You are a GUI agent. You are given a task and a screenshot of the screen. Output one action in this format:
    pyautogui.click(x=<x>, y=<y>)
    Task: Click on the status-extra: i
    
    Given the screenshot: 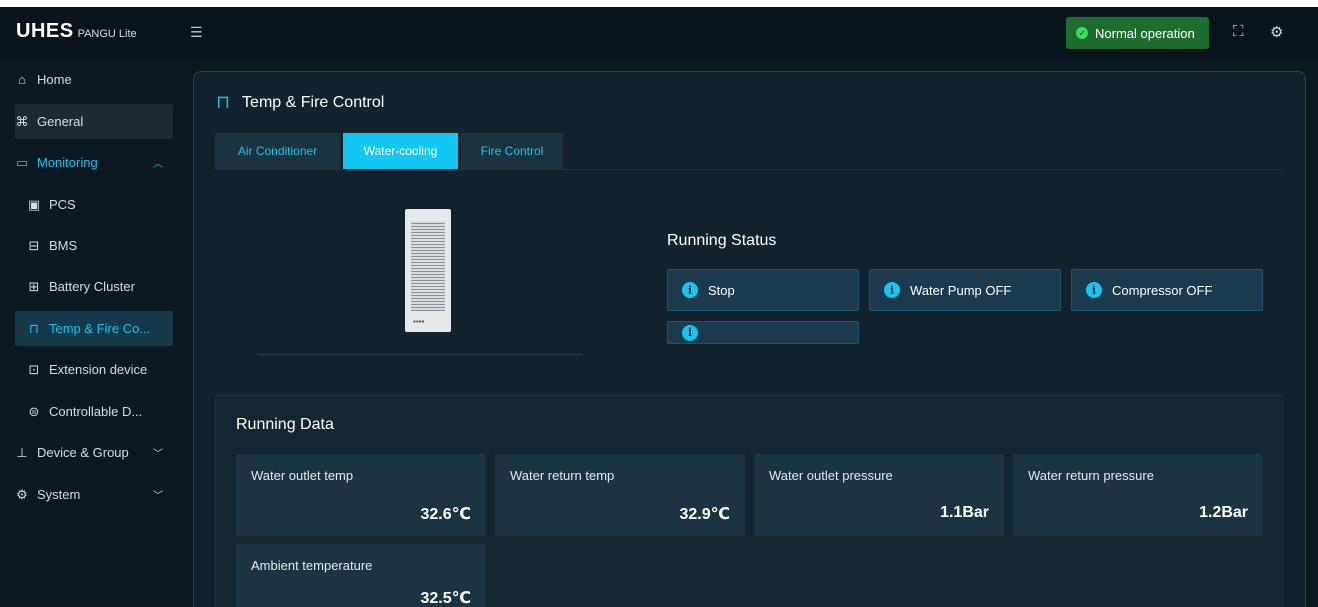 What is the action you would take?
    pyautogui.click(x=763, y=332)
    